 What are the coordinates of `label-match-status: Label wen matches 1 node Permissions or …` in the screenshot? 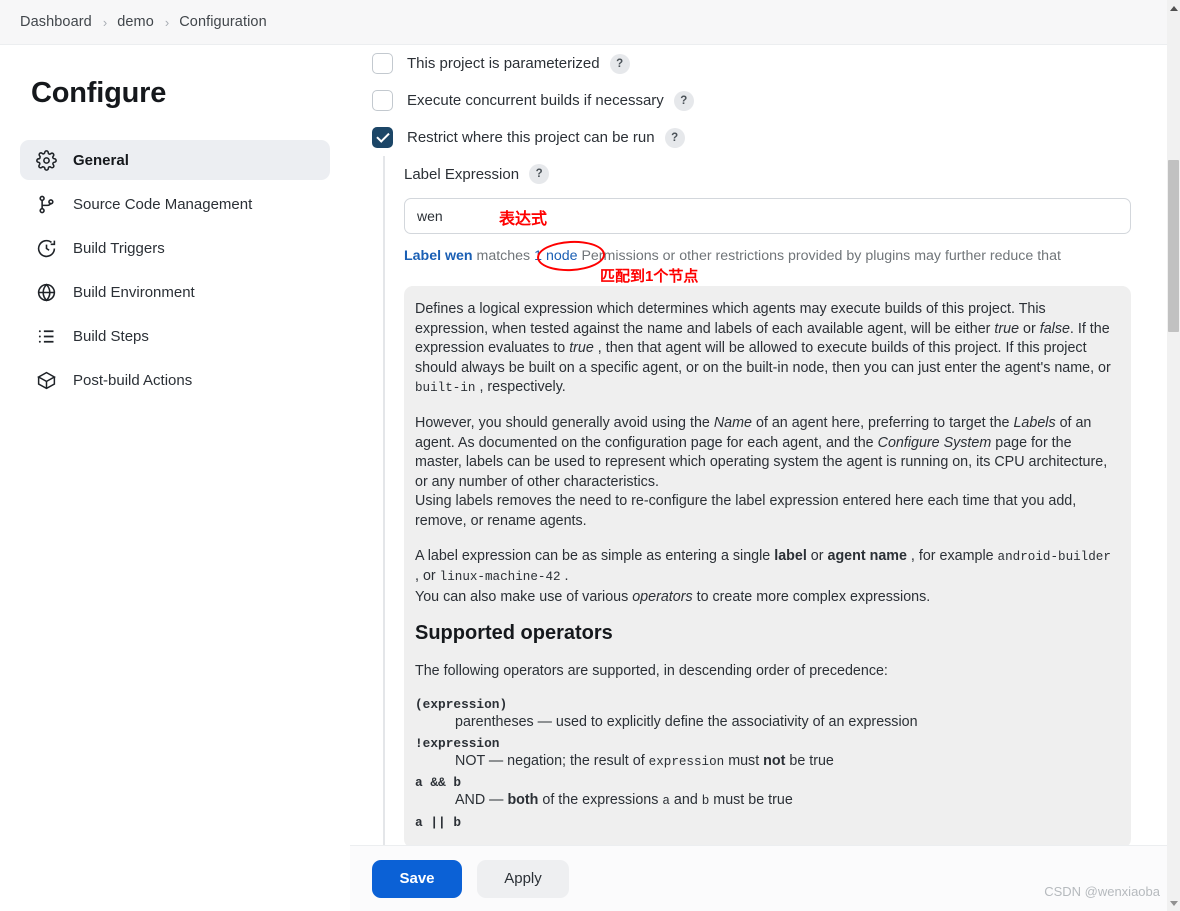 It's located at (769, 262).